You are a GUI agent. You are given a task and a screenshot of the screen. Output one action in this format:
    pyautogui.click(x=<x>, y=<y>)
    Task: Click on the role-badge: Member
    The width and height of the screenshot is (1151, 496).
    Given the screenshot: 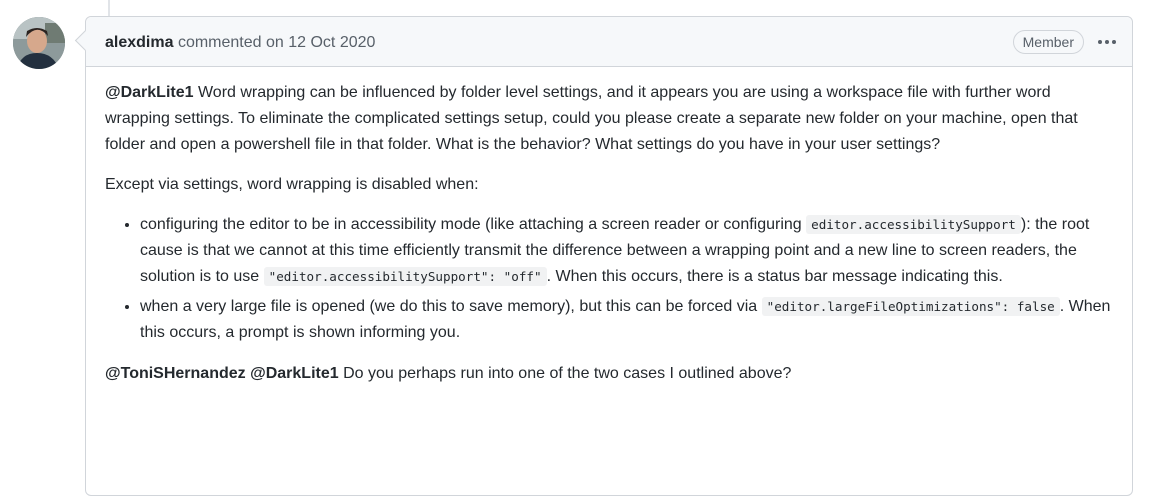 What is the action you would take?
    pyautogui.click(x=1048, y=41)
    